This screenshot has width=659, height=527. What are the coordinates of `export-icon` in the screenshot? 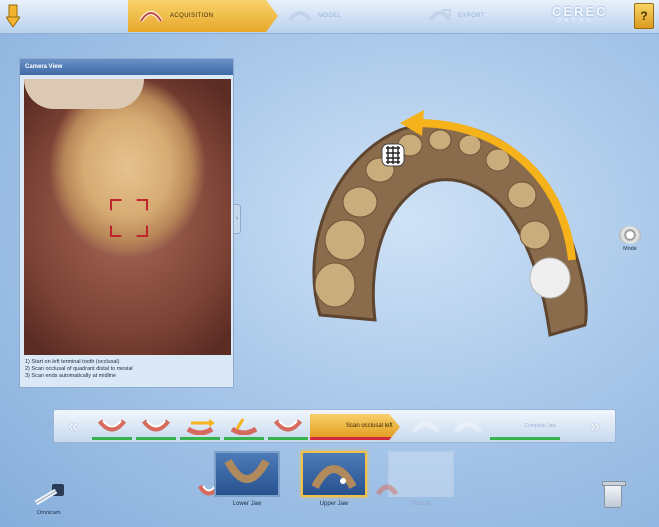 It's located at (440, 15).